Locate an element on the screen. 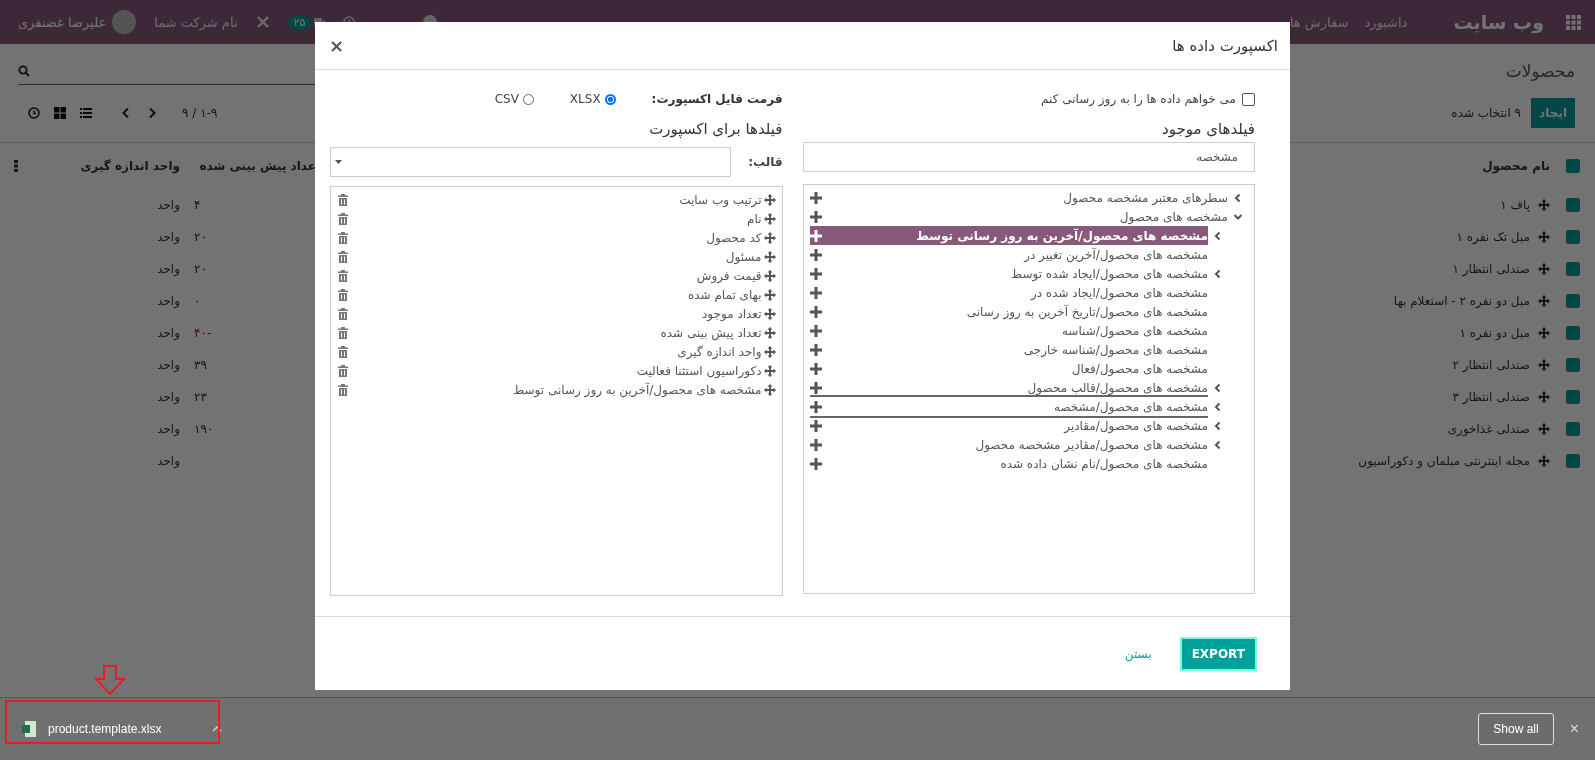 The width and height of the screenshot is (1595, 760). radio-label: CSV is located at coordinates (506, 99).